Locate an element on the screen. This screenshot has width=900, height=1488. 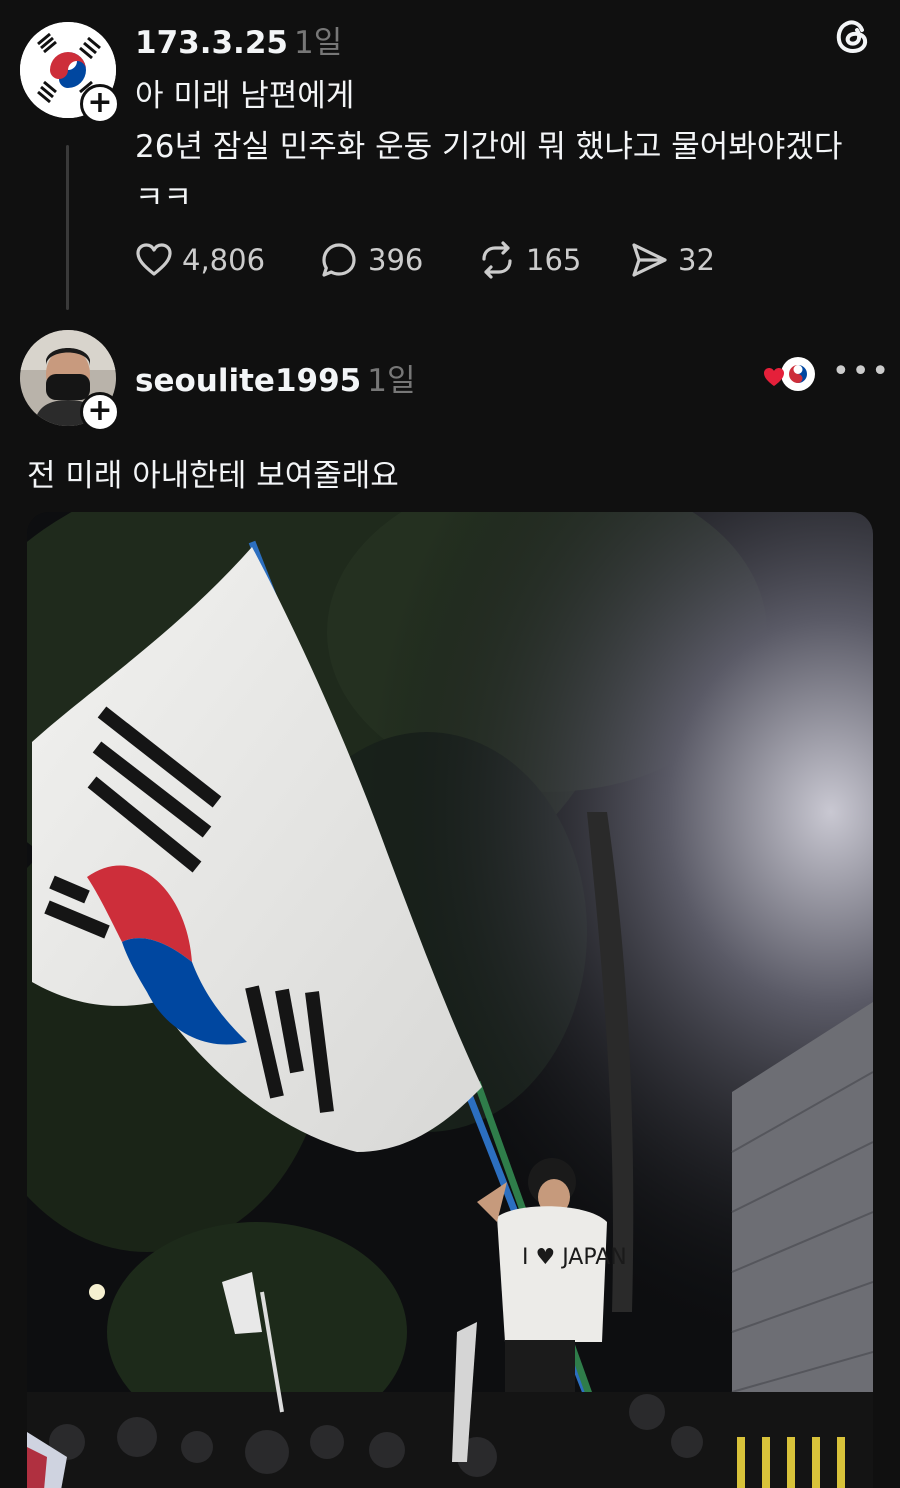
reply-text: 전 미래 아내한테 보여줄래요 is located at coordinates (213, 476).